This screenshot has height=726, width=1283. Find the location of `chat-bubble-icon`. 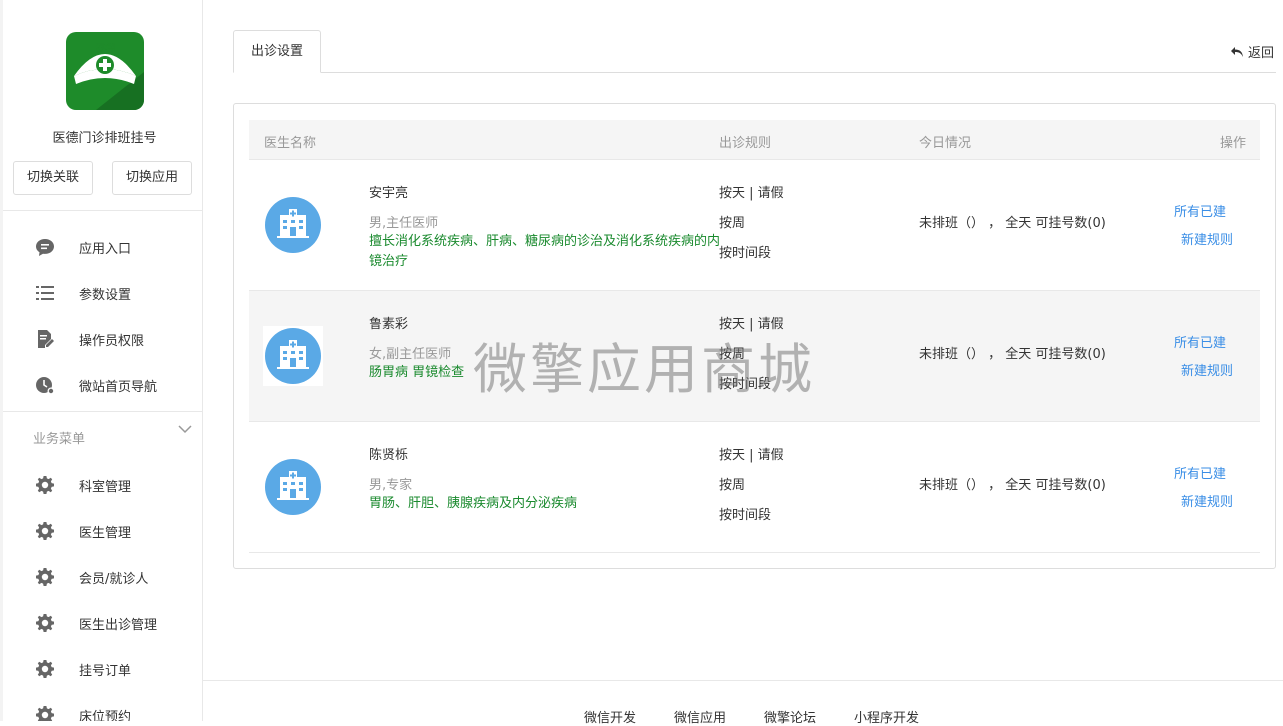

chat-bubble-icon is located at coordinates (45, 247).